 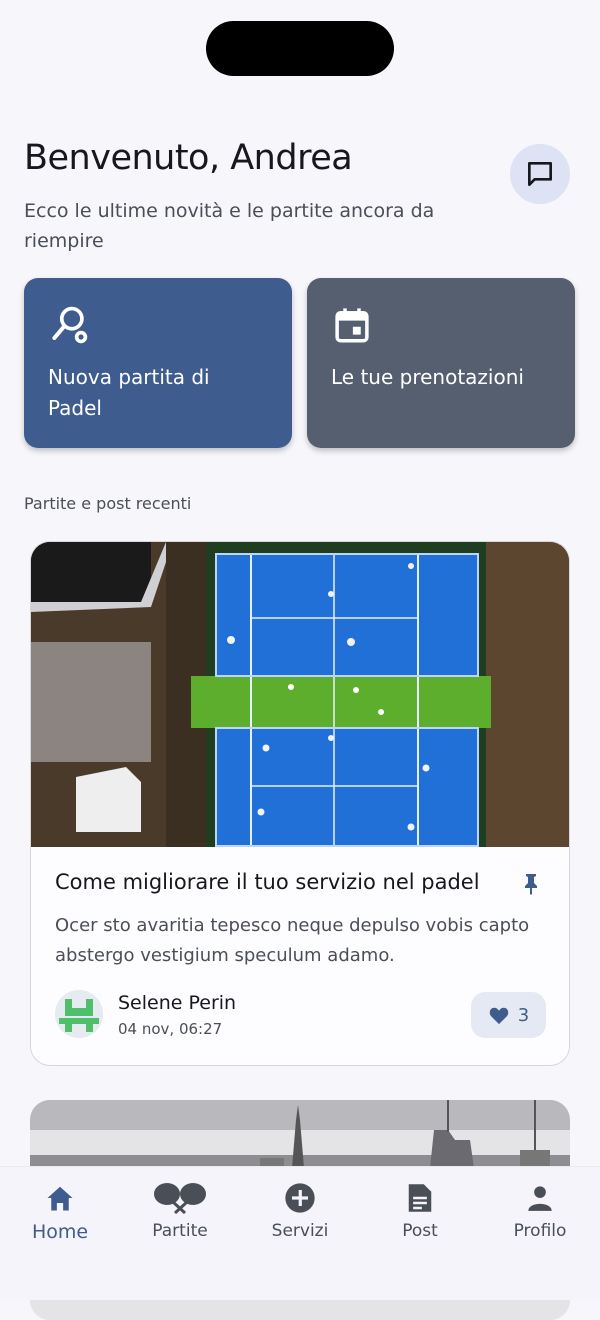 What do you see at coordinates (540, 1231) in the screenshot?
I see `tab-profilo-label: Profilo` at bounding box center [540, 1231].